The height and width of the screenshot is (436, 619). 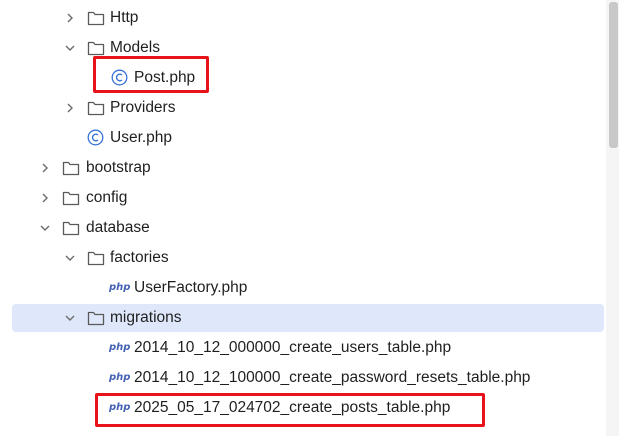 What do you see at coordinates (292, 407) in the screenshot?
I see `tree-item-label: 2025_05_17_024702_create_posts_table.php` at bounding box center [292, 407].